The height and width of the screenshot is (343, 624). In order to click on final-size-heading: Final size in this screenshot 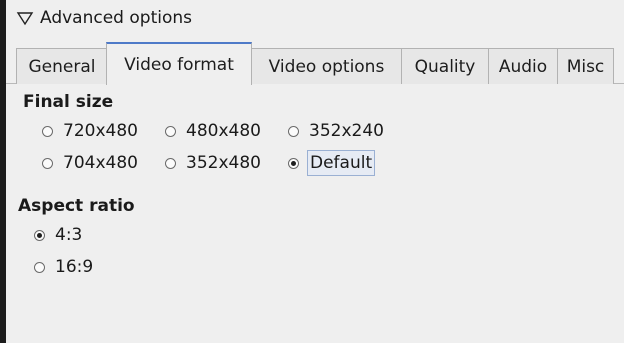, I will do `click(68, 102)`.